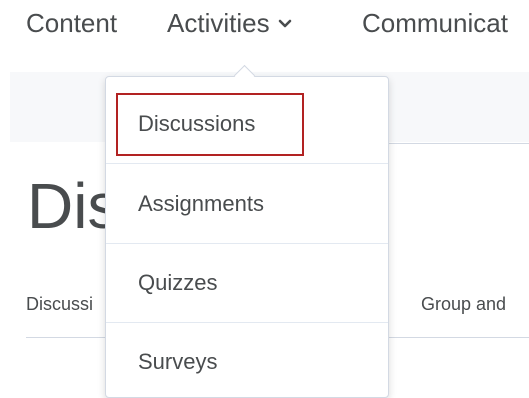  What do you see at coordinates (197, 123) in the screenshot?
I see `menu-item-label: Discussions` at bounding box center [197, 123].